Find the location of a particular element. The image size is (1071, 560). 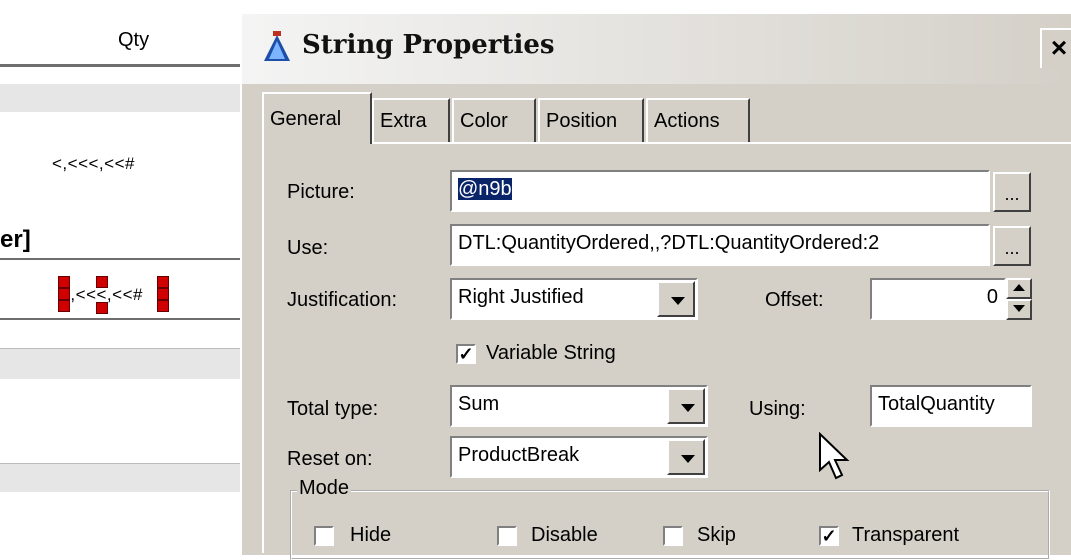

using-input: TotalQuantity is located at coordinates (951, 406).